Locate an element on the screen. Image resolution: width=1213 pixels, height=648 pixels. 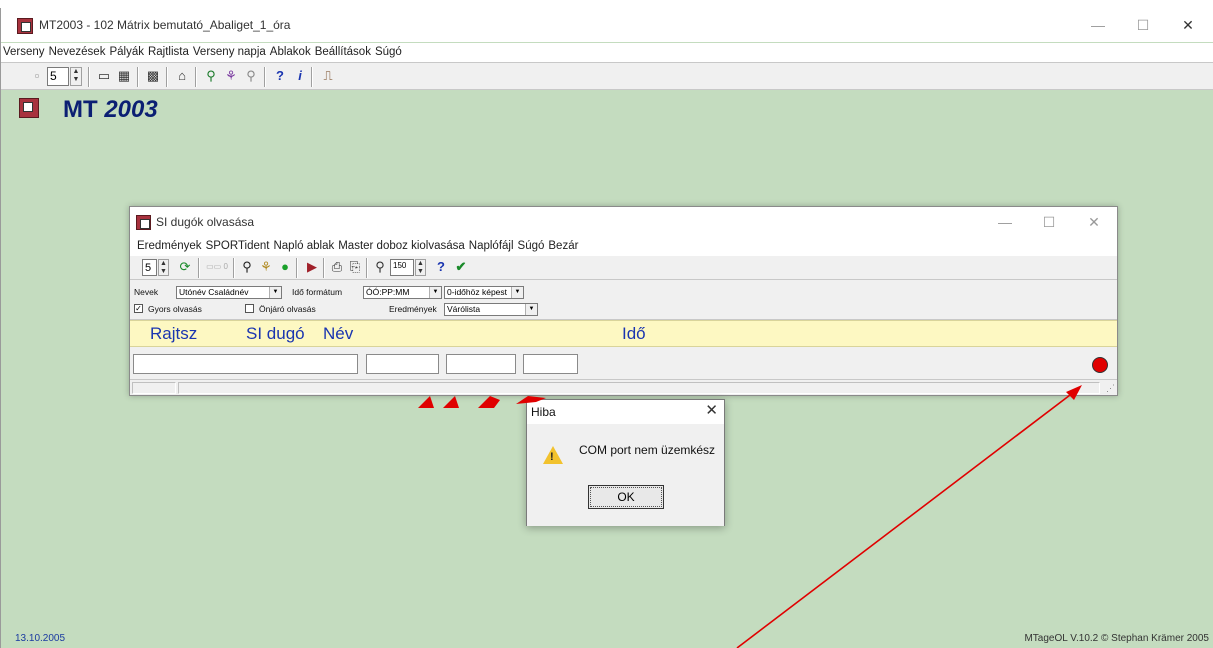
annotation-arrow-line is located at coordinates (905, 519).